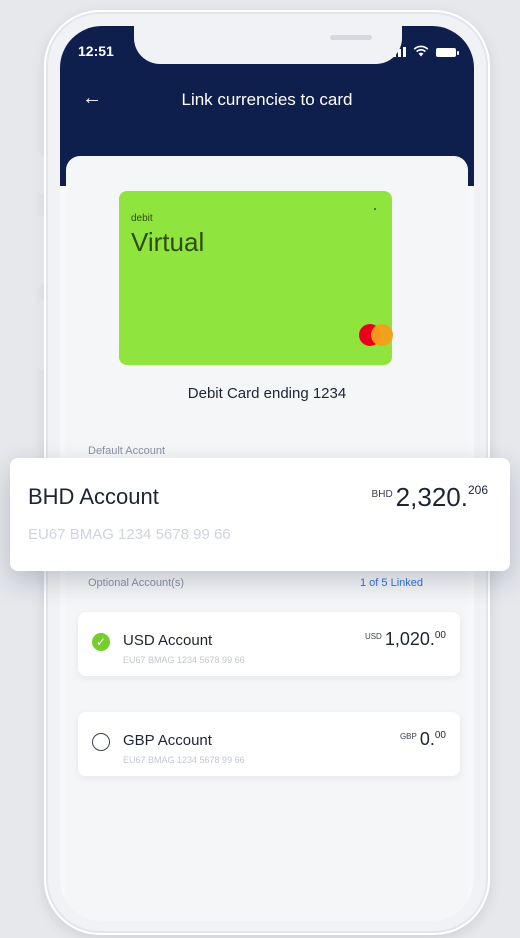  I want to click on default-account-name: BHD Account, so click(93, 496).